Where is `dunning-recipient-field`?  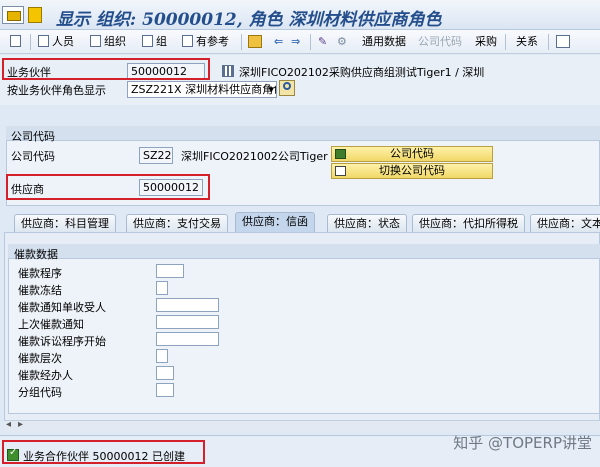 dunning-recipient-field is located at coordinates (187, 305).